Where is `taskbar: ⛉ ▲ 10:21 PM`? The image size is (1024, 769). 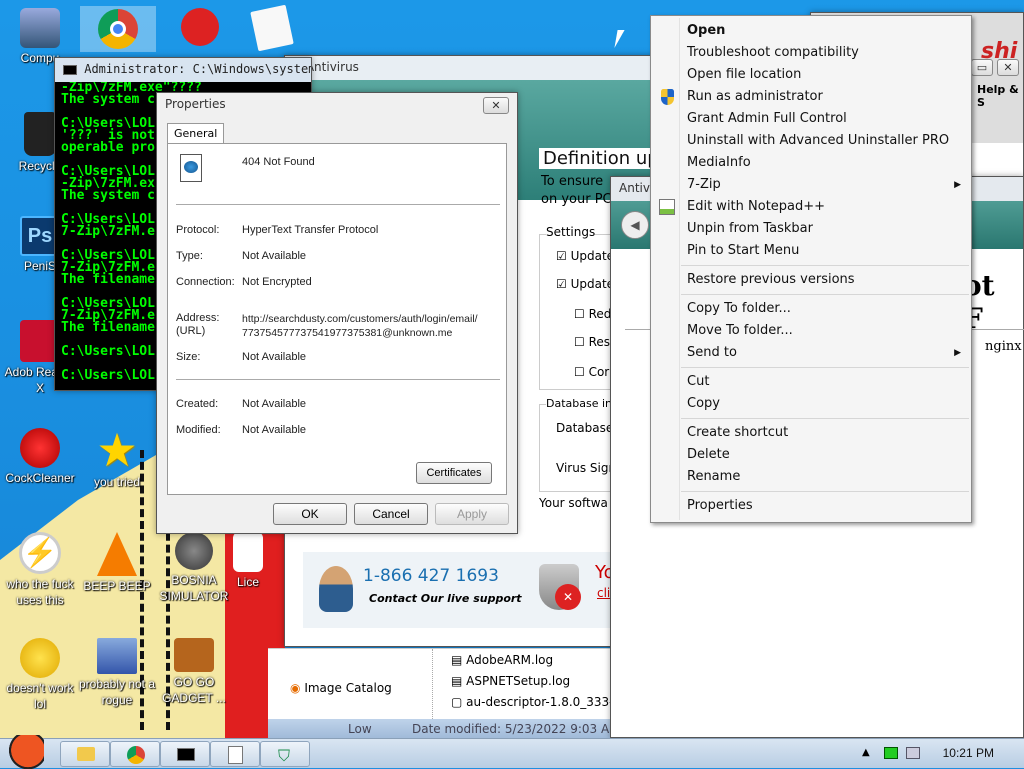
taskbar: ⛉ ▲ 10:21 PM is located at coordinates (512, 752).